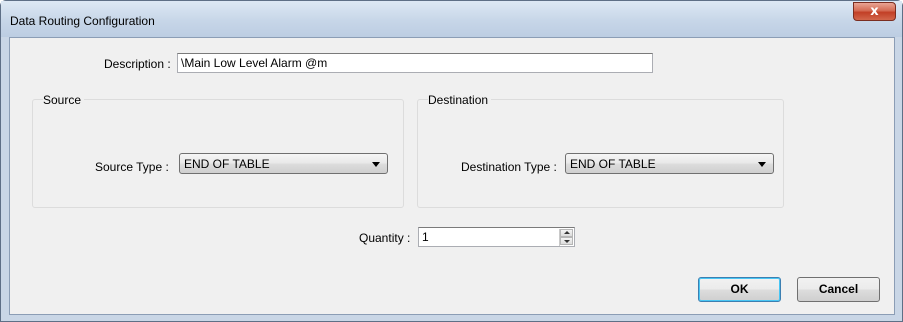 The image size is (903, 322). What do you see at coordinates (566, 241) in the screenshot?
I see `spin-down-icon` at bounding box center [566, 241].